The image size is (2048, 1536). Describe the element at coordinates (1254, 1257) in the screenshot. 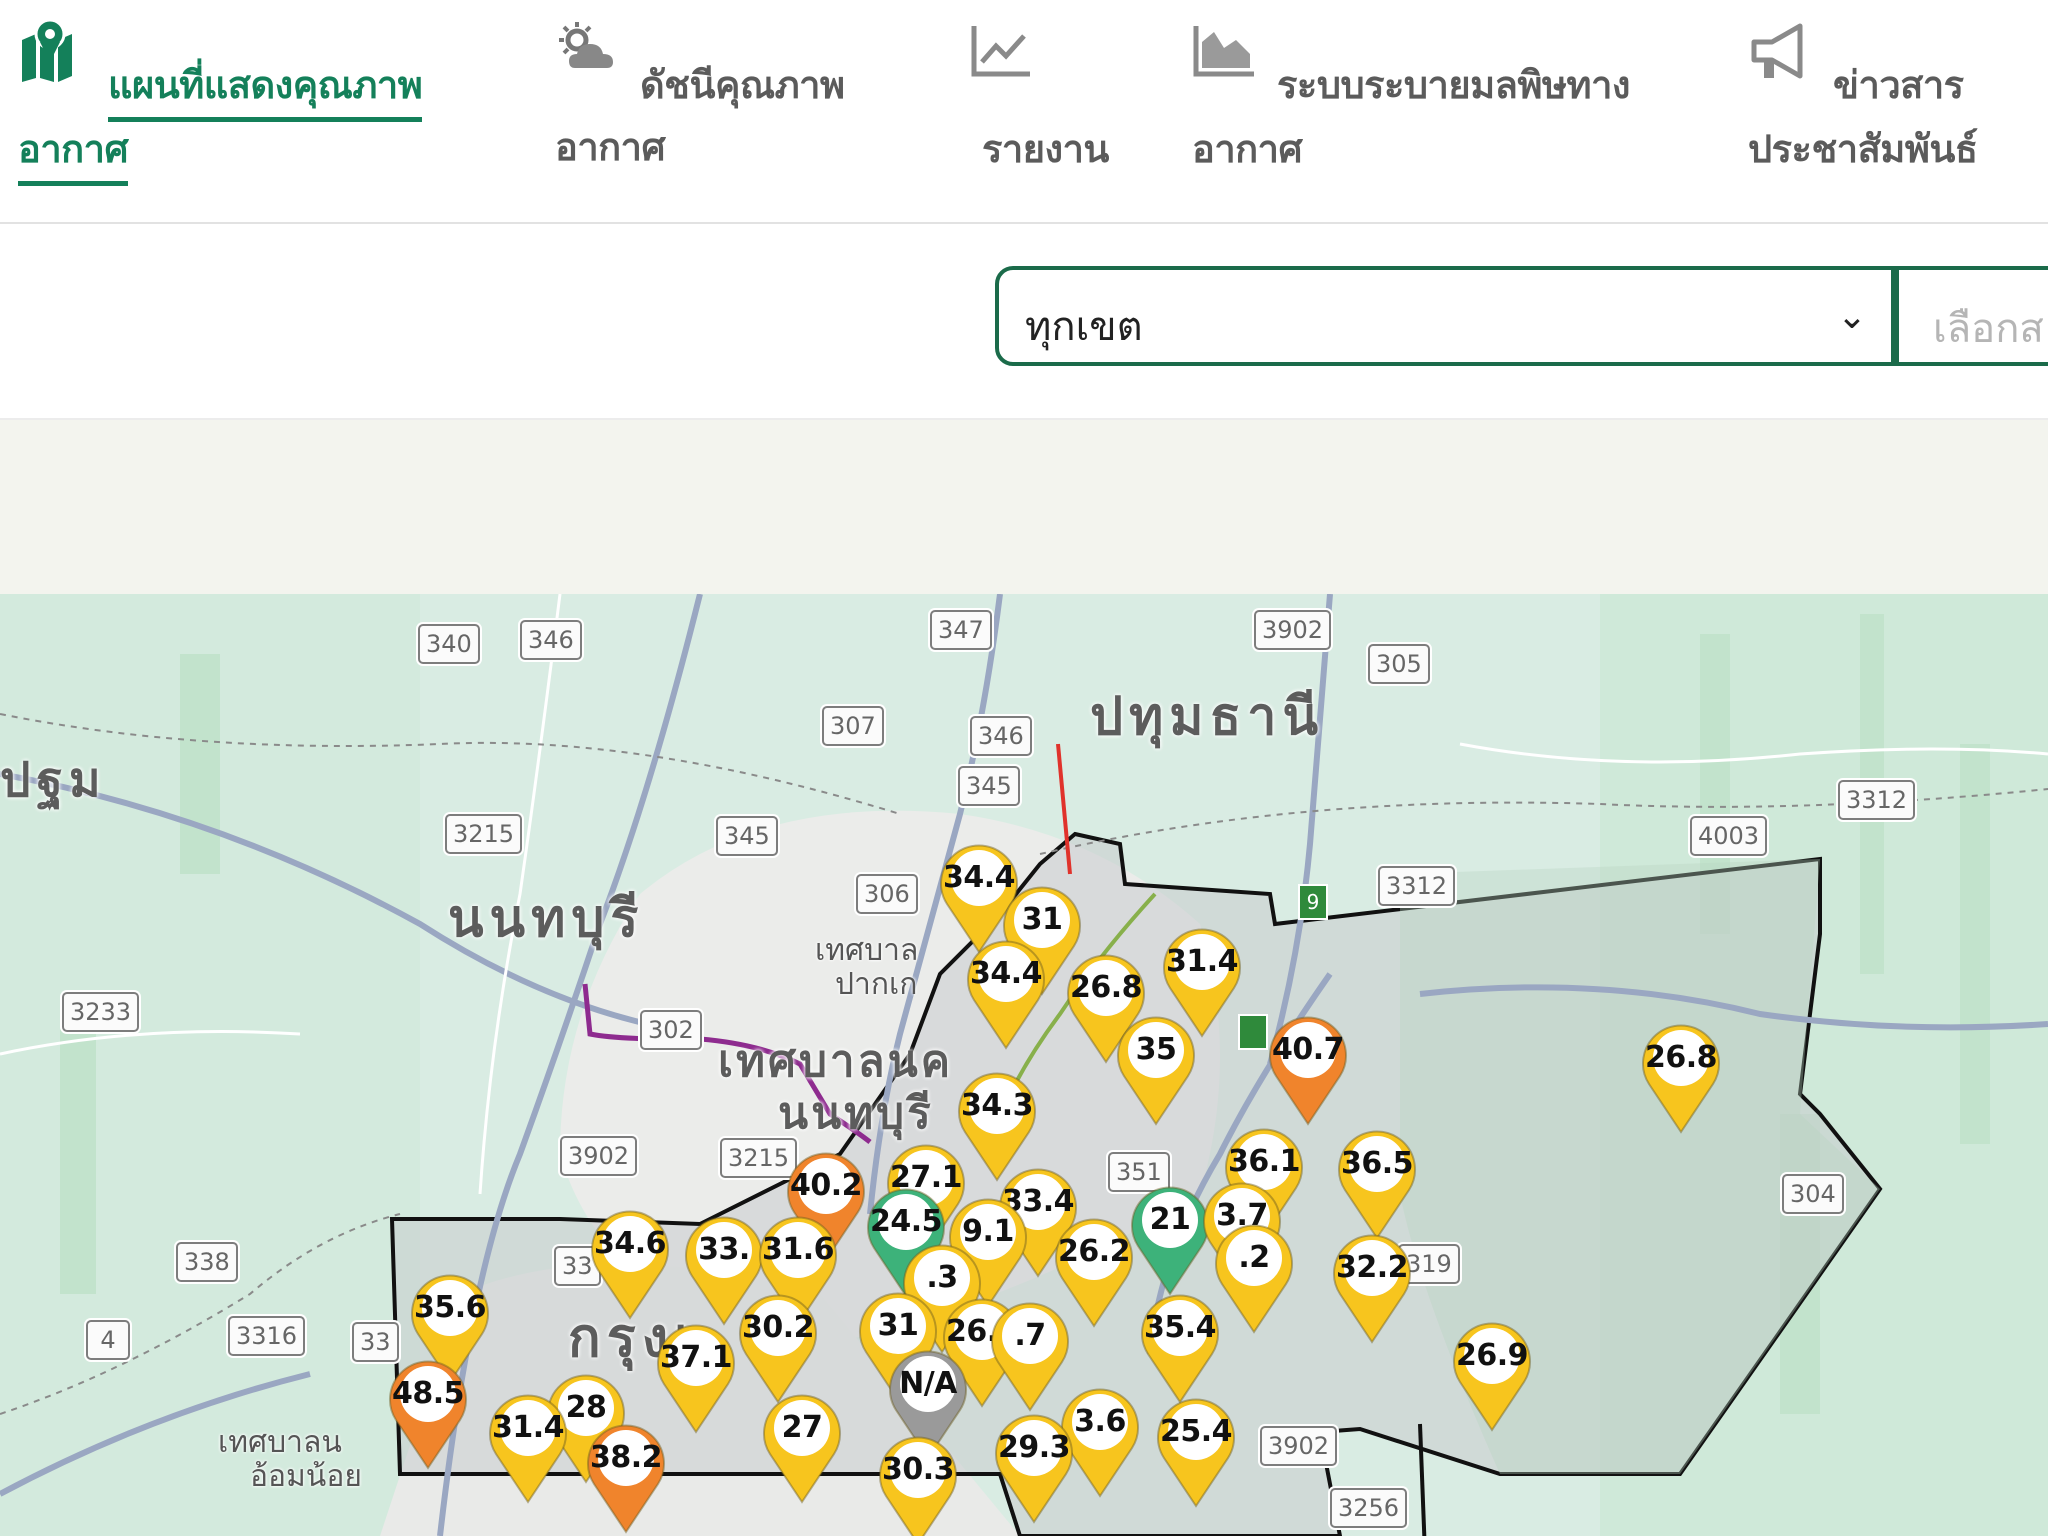

I see `marker-value: .2` at that location.